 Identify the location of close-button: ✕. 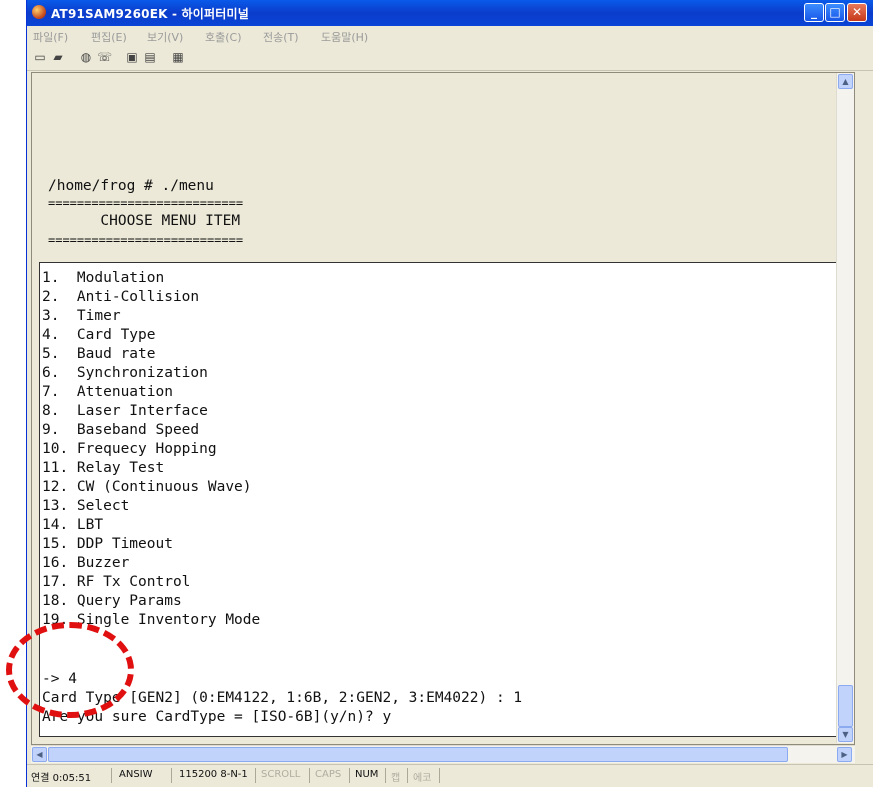
(857, 12).